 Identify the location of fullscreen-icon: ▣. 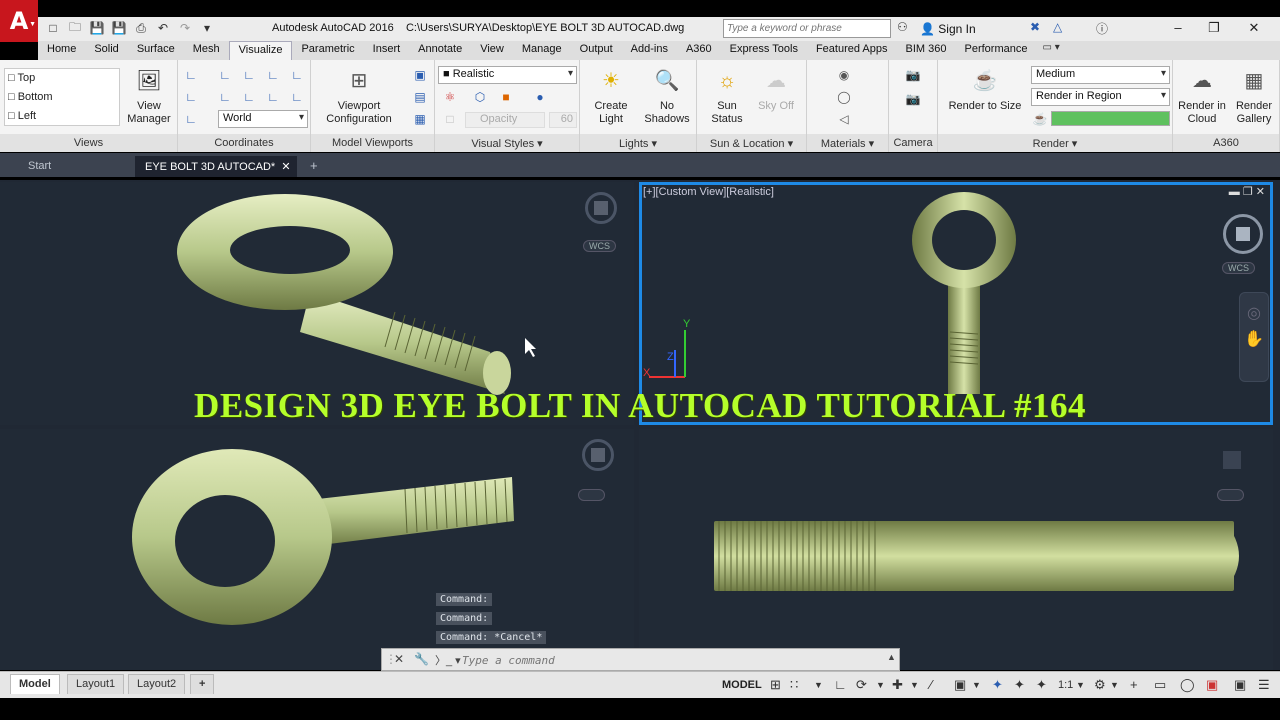
(1240, 685).